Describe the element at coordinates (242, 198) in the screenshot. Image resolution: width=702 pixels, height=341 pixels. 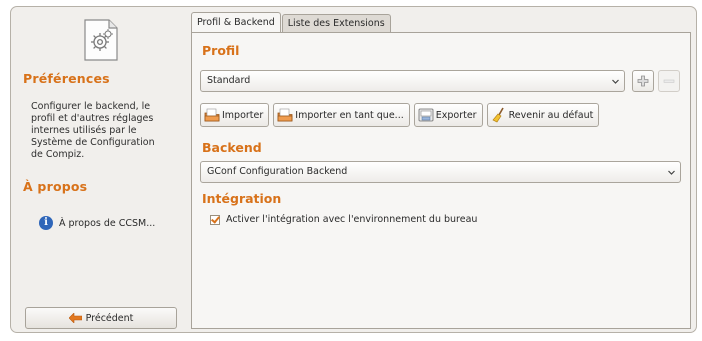
I see `integration-section-title: Intégration` at that location.